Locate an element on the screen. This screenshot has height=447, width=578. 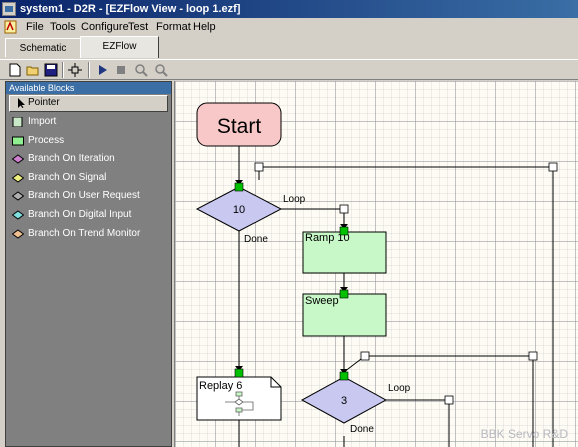
trend-monitor-diamond-icon is located at coordinates (18, 233).